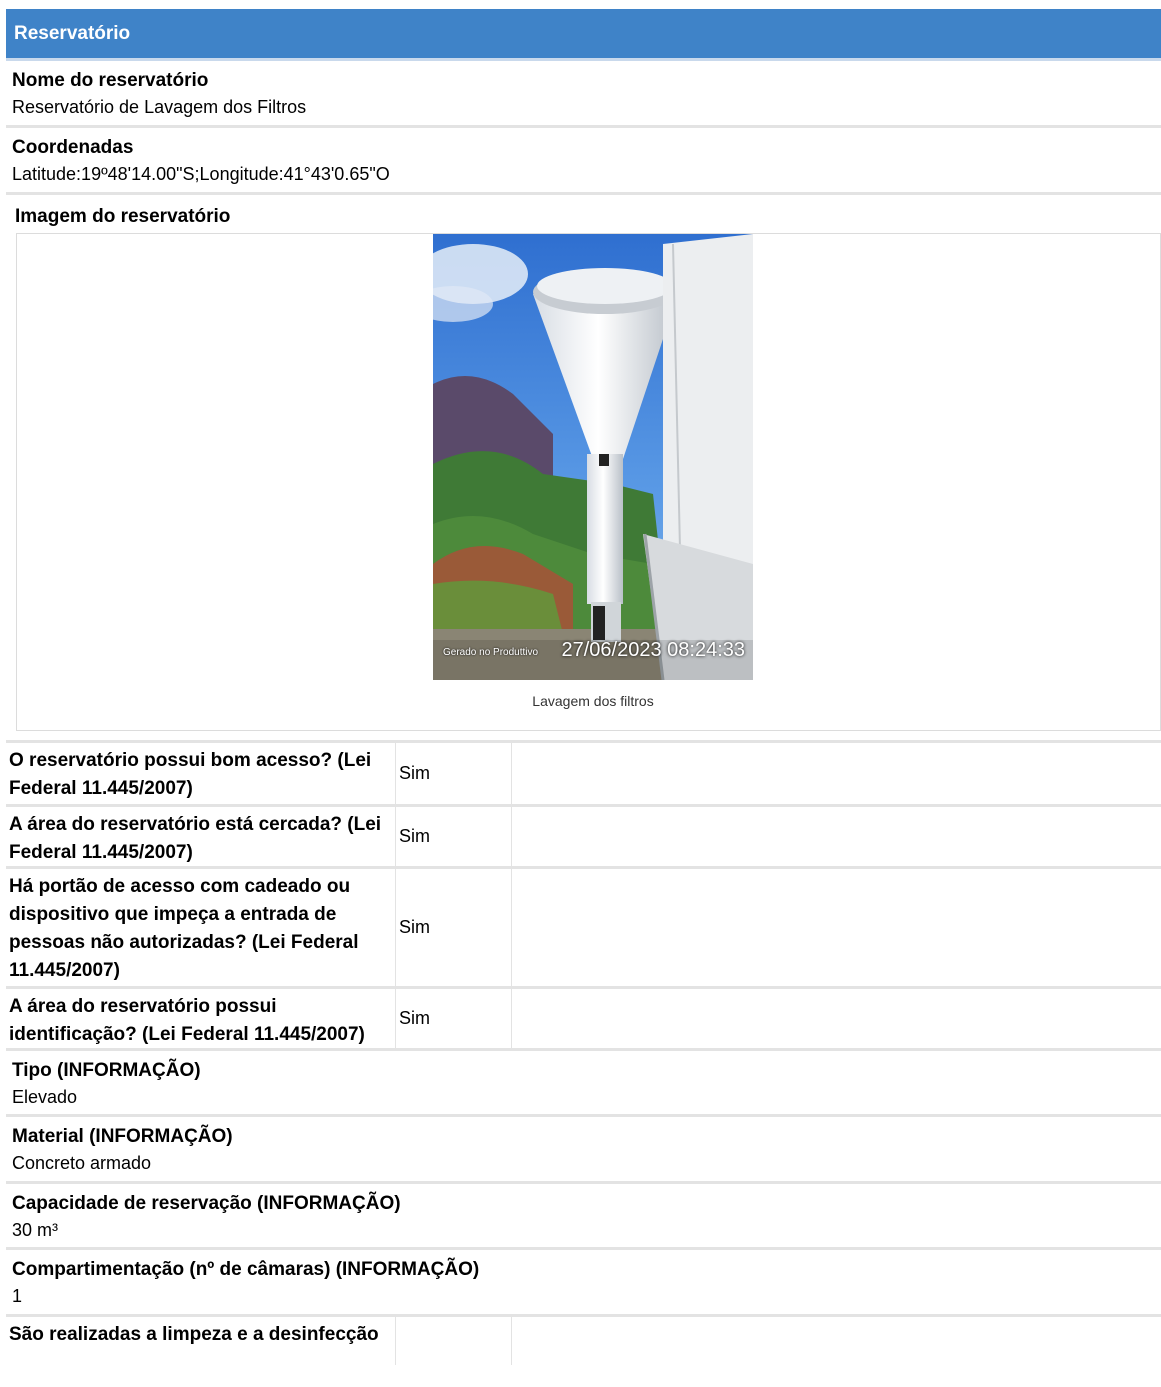 The image size is (1161, 1387). What do you see at coordinates (583, 1150) in the screenshot?
I see `field-material: Material (INFORMAÇÃO) Concreto armado` at bounding box center [583, 1150].